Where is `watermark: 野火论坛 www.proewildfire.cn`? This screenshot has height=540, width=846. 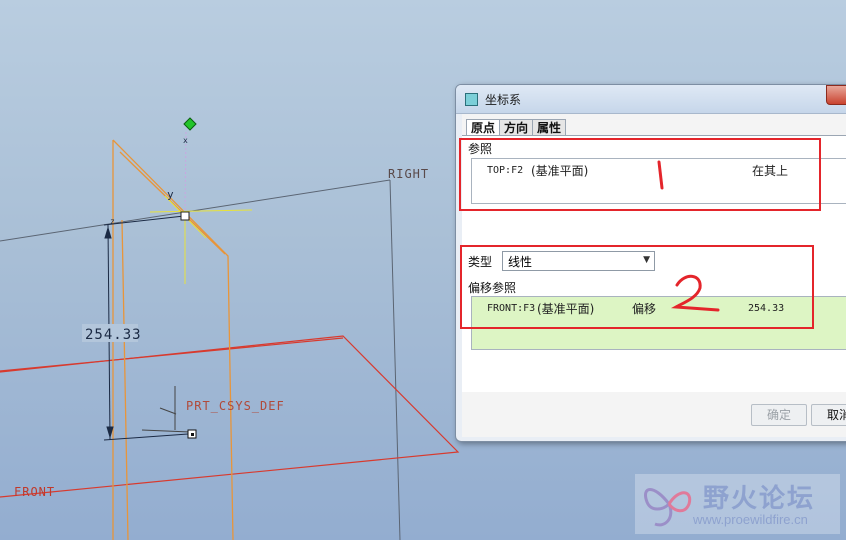
watermark: 野火论坛 www.proewildfire.cn is located at coordinates (737, 504).